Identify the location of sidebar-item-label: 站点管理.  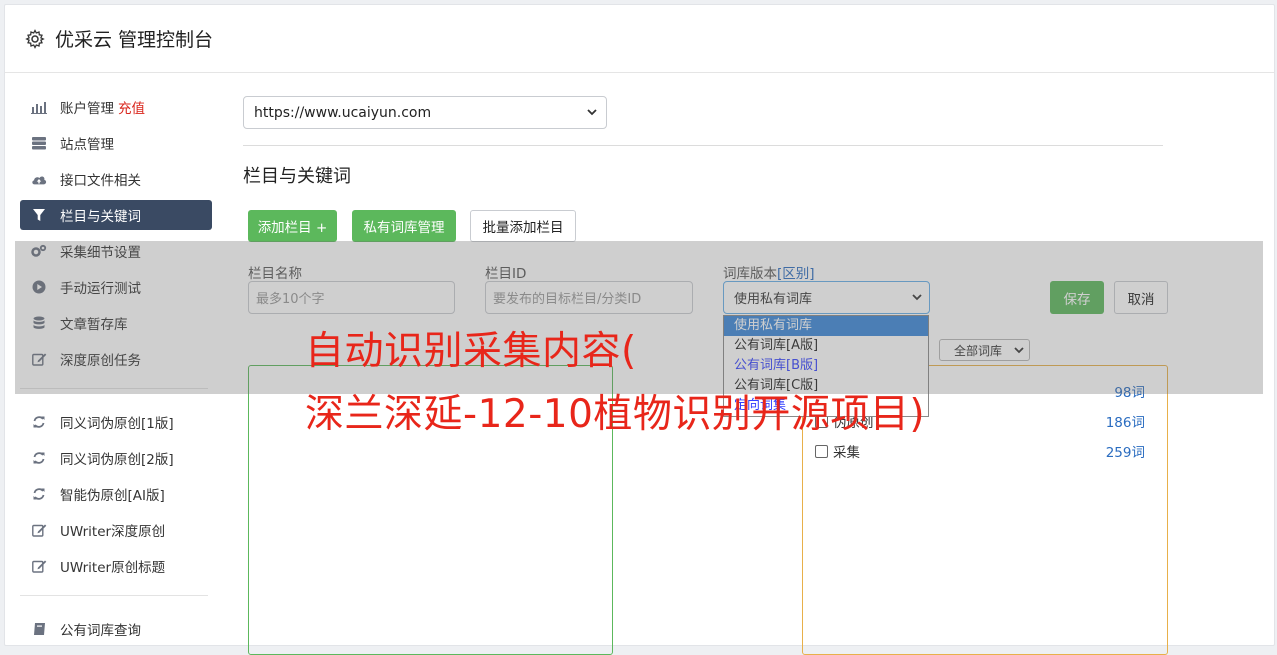
(87, 145).